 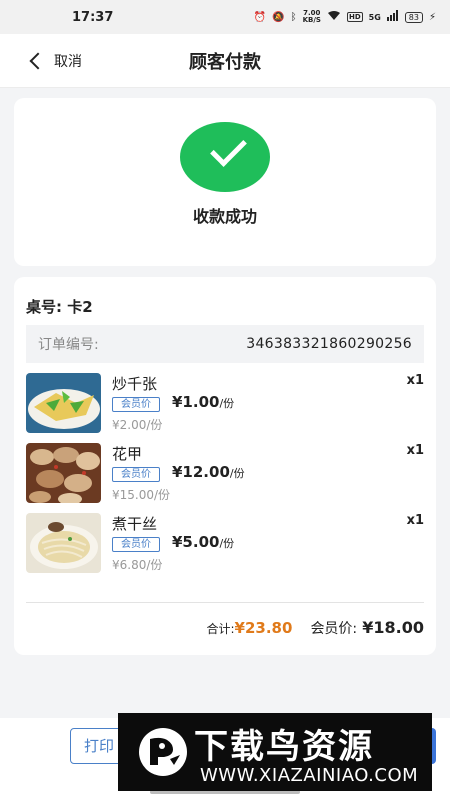 I want to click on check-icon, so click(x=225, y=157).